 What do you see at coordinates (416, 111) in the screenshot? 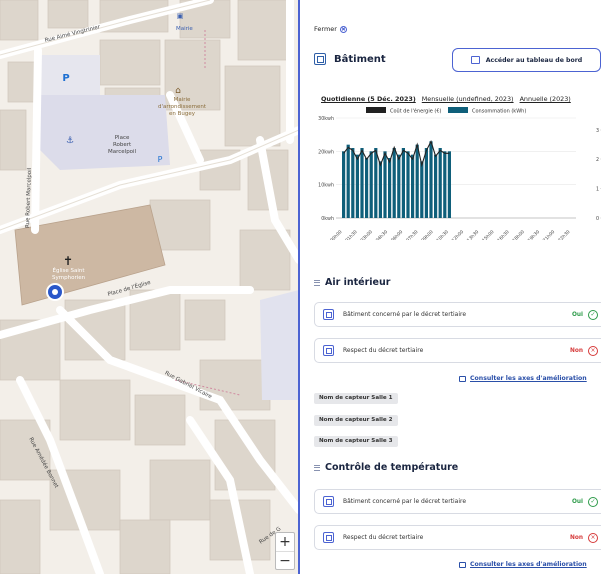
I see `legend-label-cost: Coût de l'énergie (€)` at bounding box center [416, 111].